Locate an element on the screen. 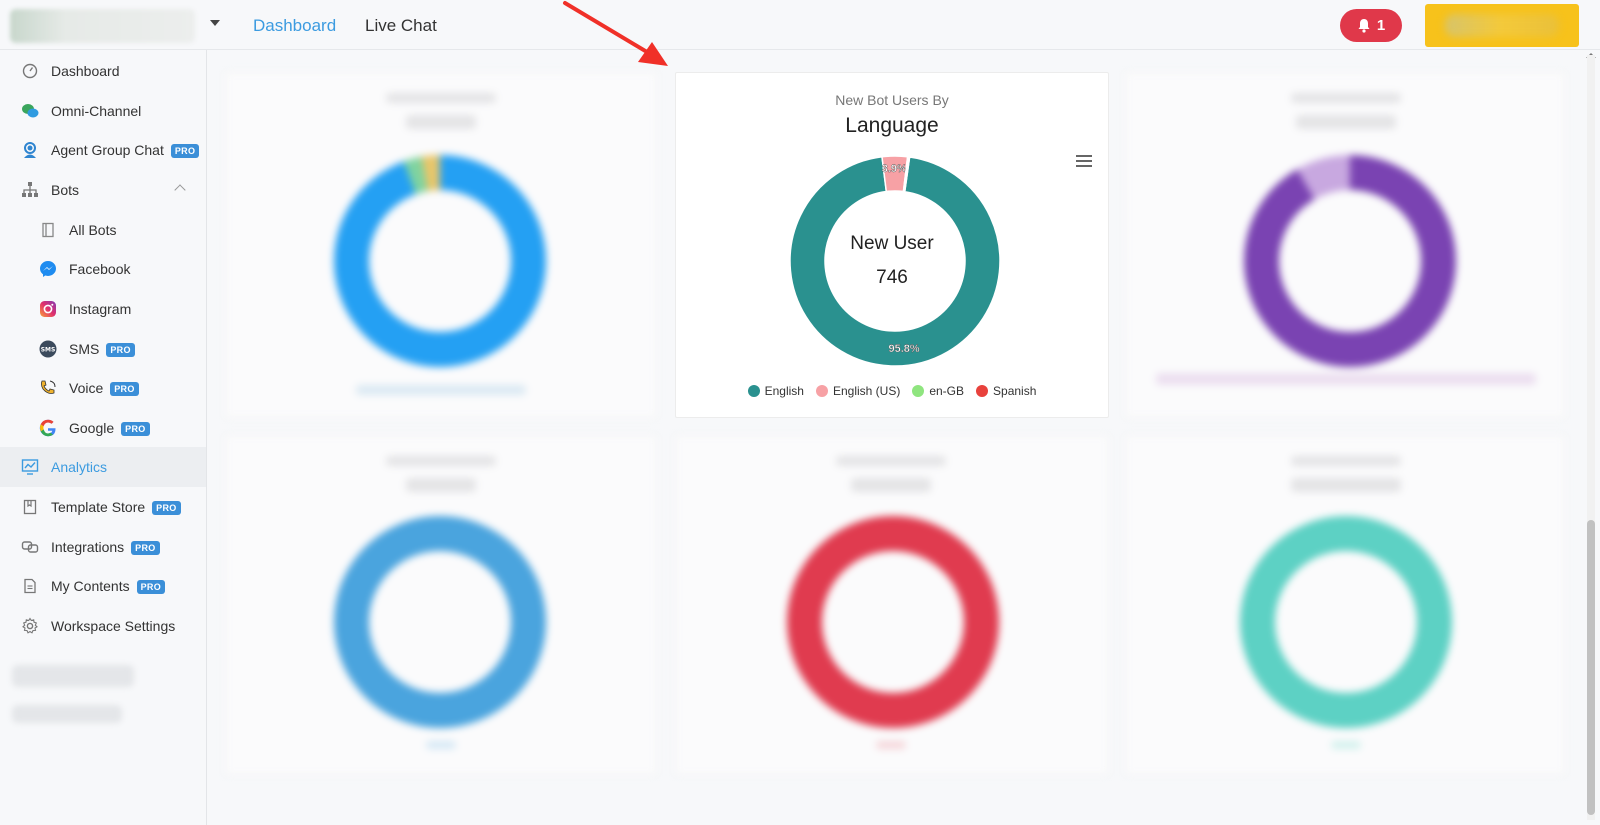  legend-item-english: English is located at coordinates (775, 391).